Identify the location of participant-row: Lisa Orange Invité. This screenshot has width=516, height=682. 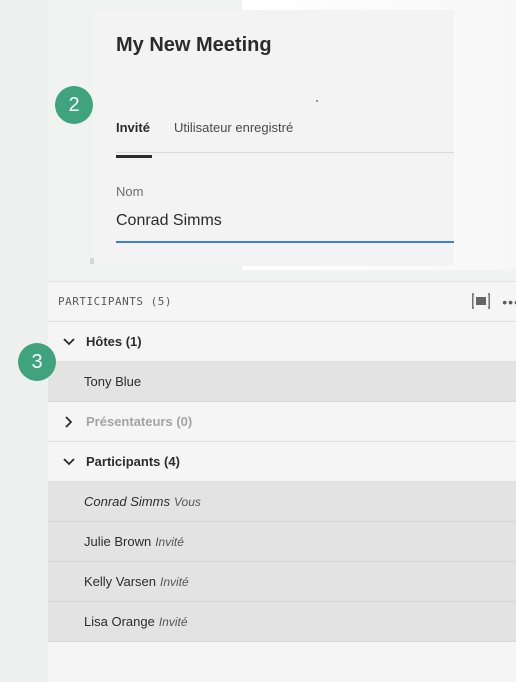
(282, 622).